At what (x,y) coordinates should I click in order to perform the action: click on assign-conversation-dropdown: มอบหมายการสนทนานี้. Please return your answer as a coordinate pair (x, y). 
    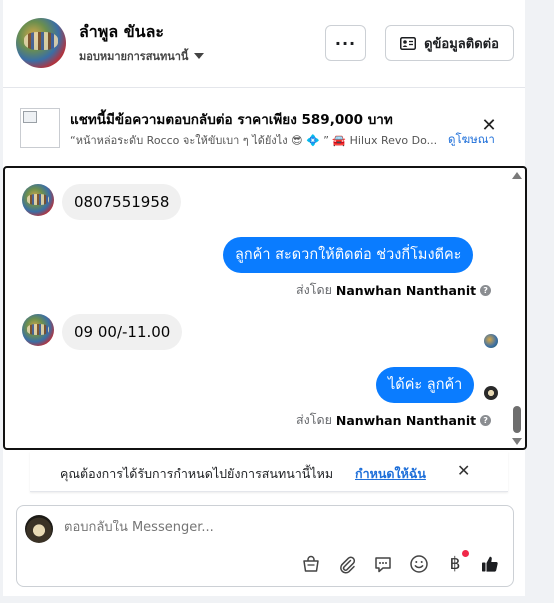
    Looking at the image, I should click on (142, 56).